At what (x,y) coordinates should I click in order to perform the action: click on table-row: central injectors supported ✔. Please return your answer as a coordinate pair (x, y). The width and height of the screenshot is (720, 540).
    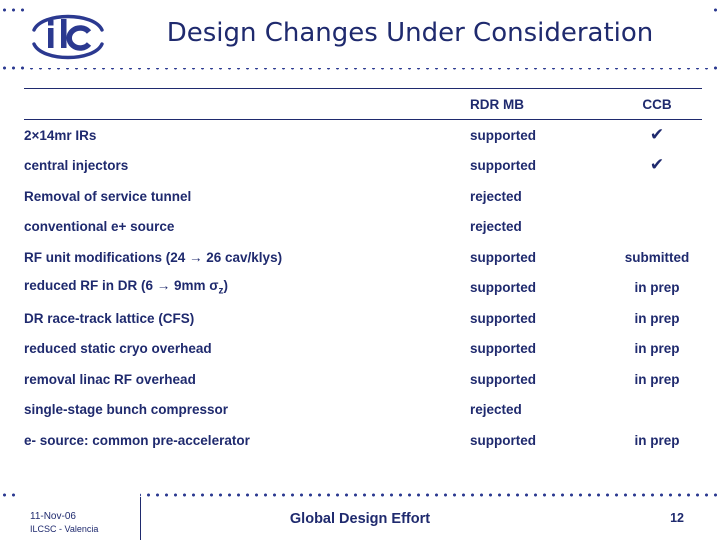
    Looking at the image, I should click on (363, 166).